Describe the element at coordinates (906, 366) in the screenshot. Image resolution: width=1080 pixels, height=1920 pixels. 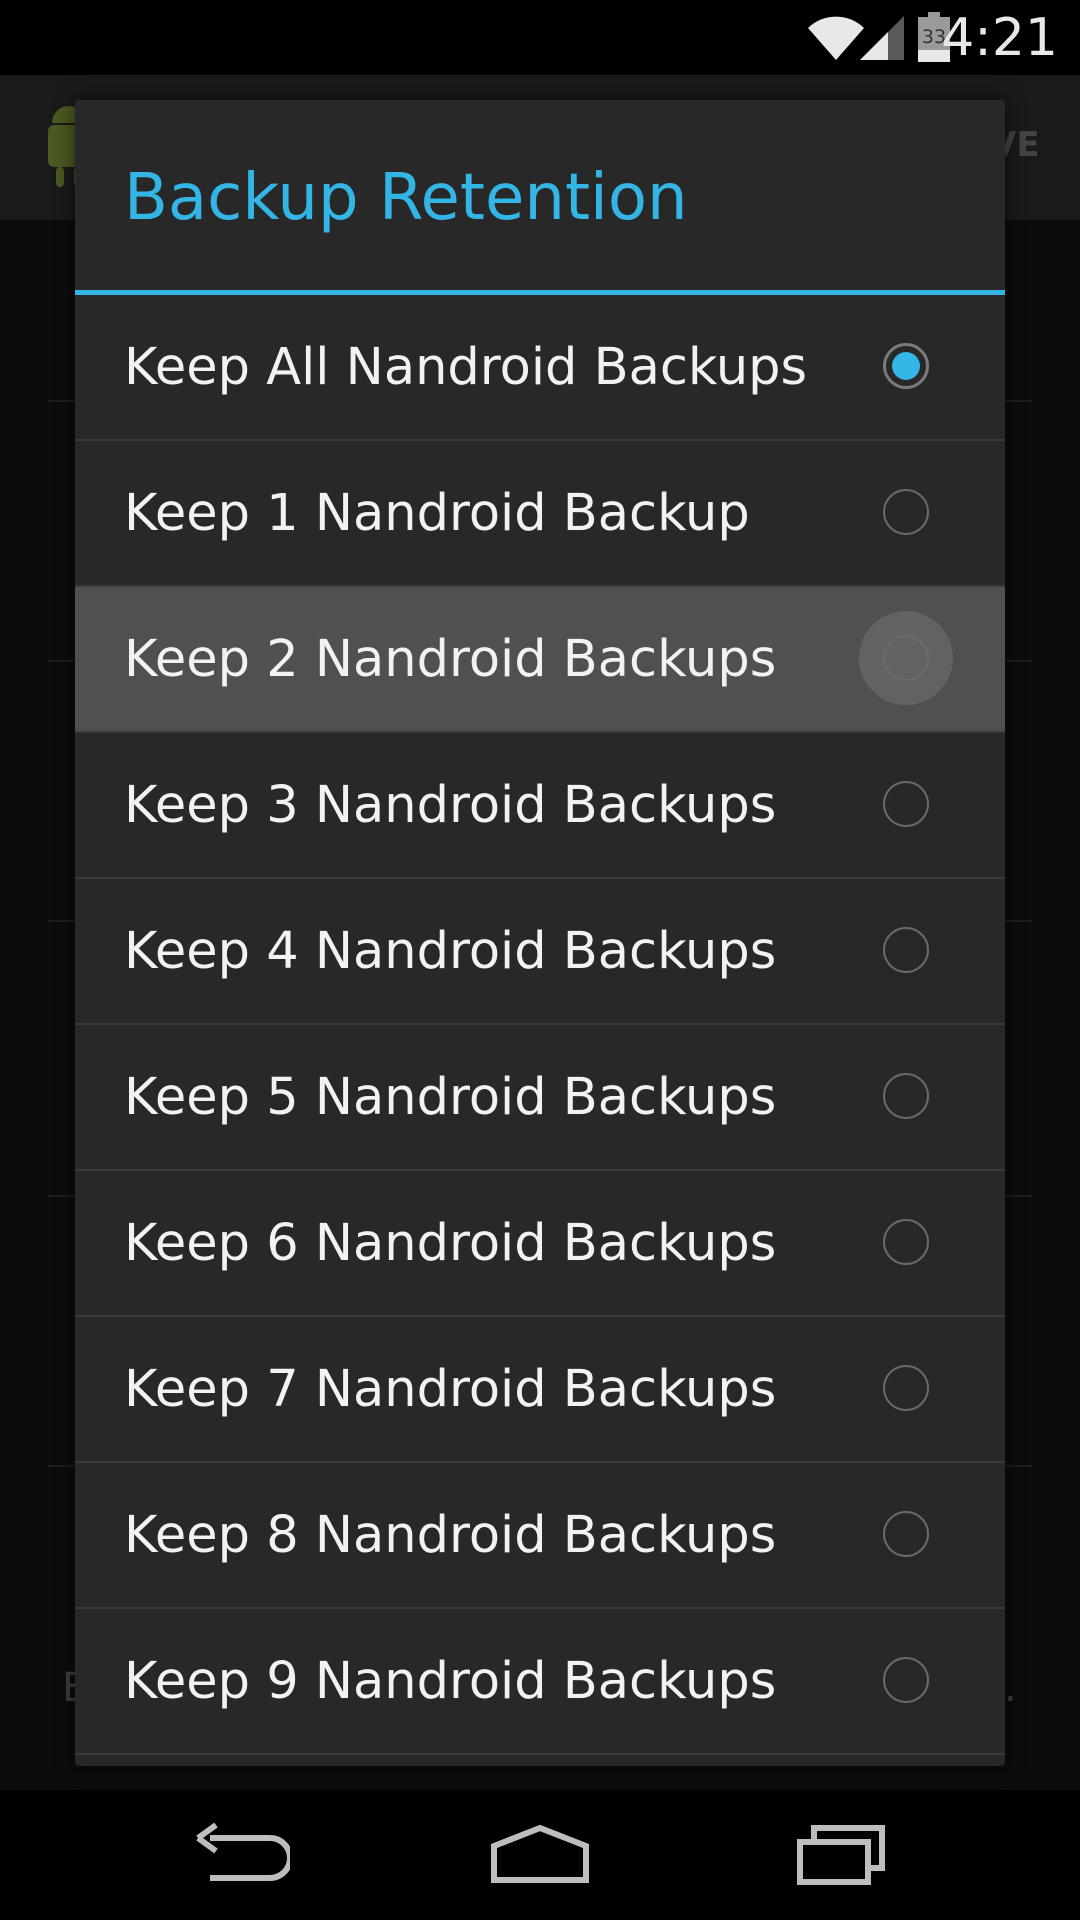
I see `radio-button-checked` at that location.